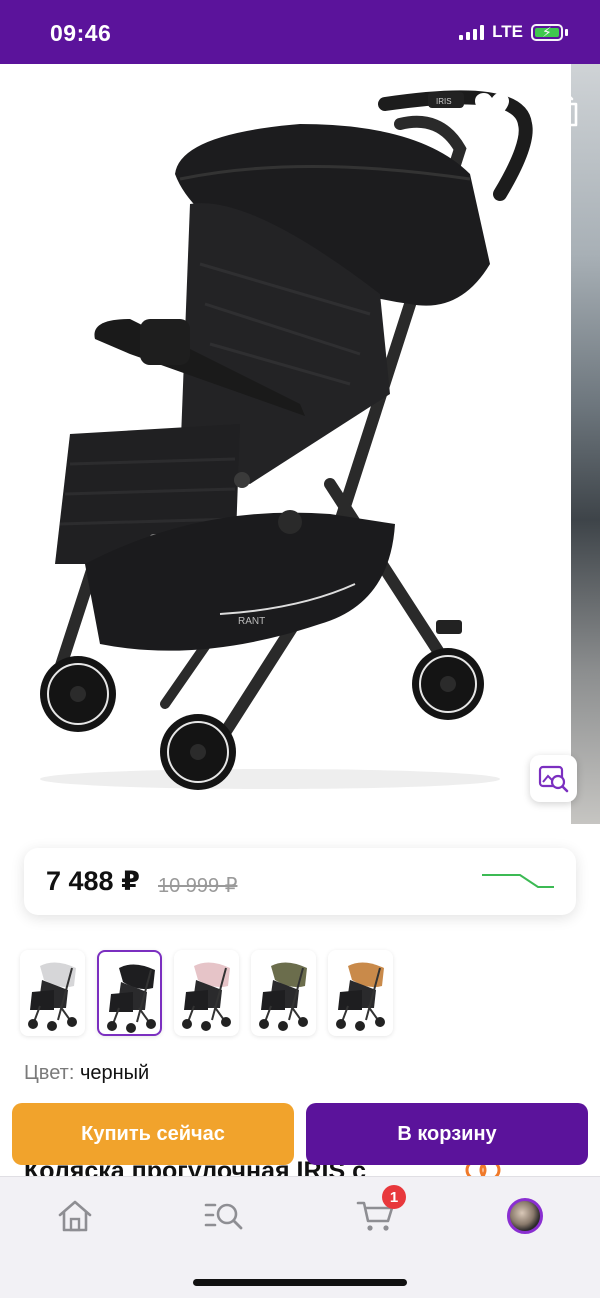 The height and width of the screenshot is (1298, 600). I want to click on signal-icon, so click(472, 32).